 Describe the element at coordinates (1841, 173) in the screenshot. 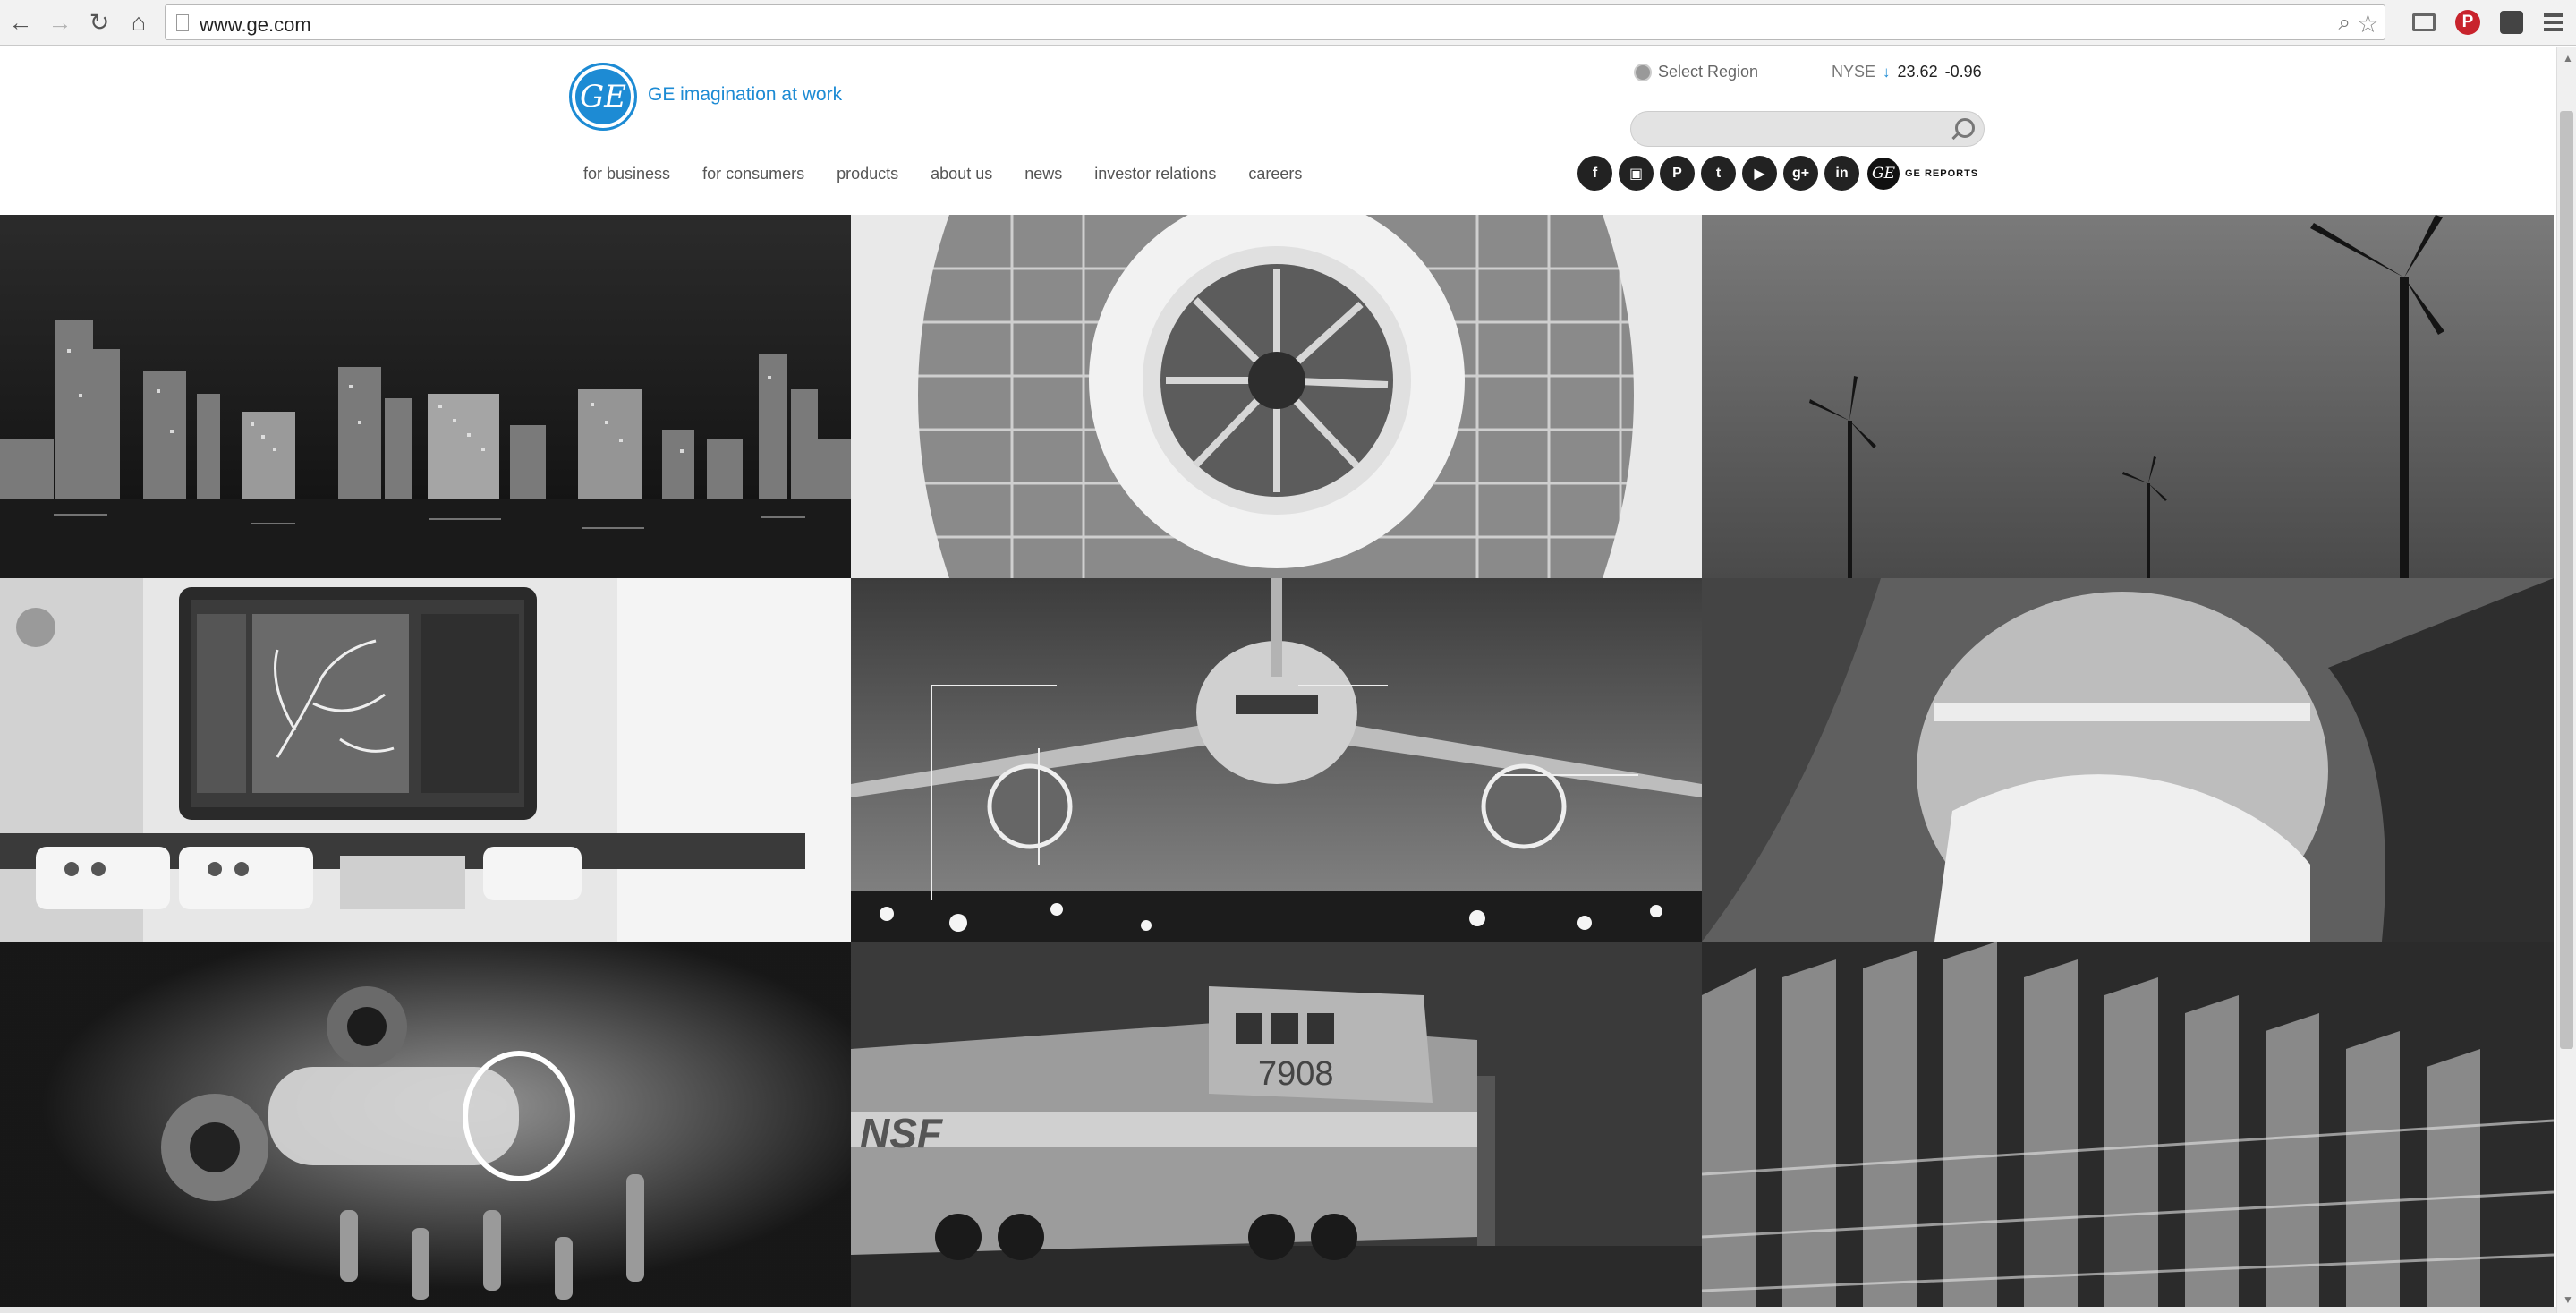

I see `linkedin-icon: in` at that location.